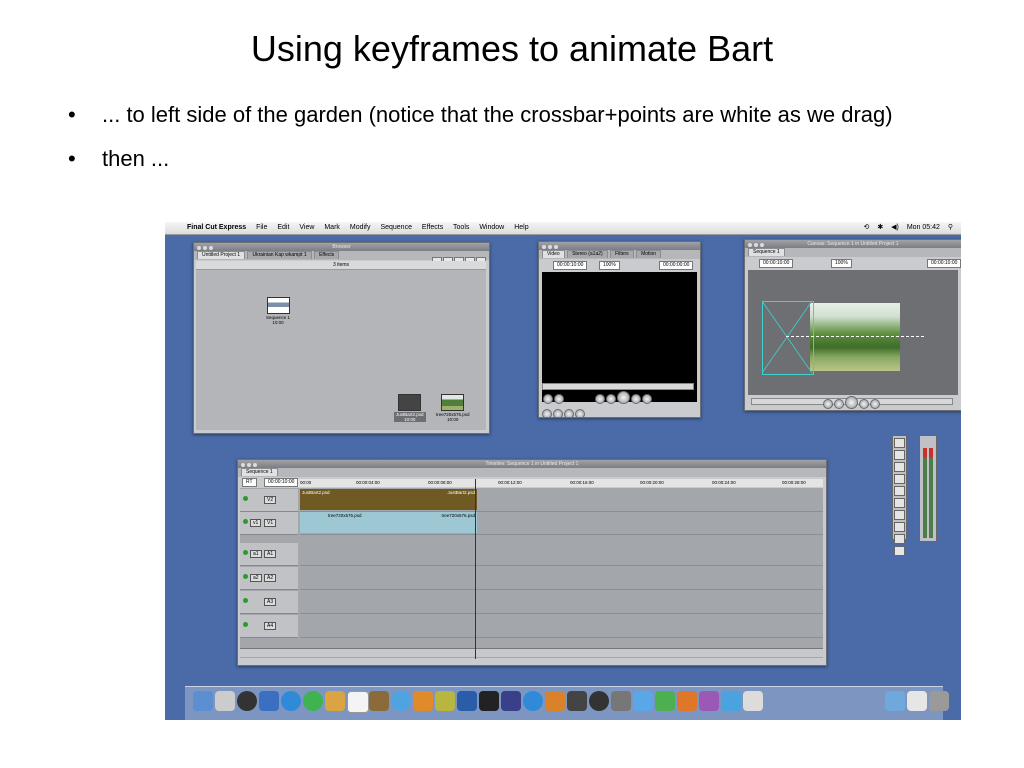 The width and height of the screenshot is (1024, 768). I want to click on menu-edit: Edit, so click(283, 227).